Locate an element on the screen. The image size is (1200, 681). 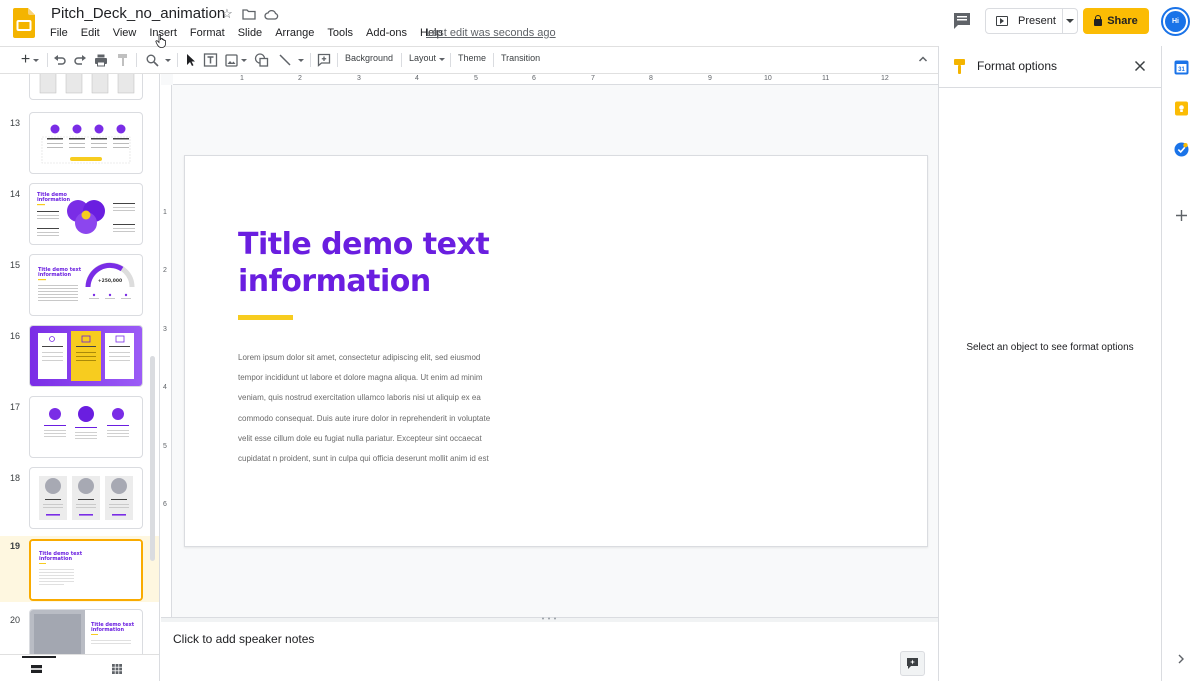
chevron-down-icon is located at coordinates (167, 60).